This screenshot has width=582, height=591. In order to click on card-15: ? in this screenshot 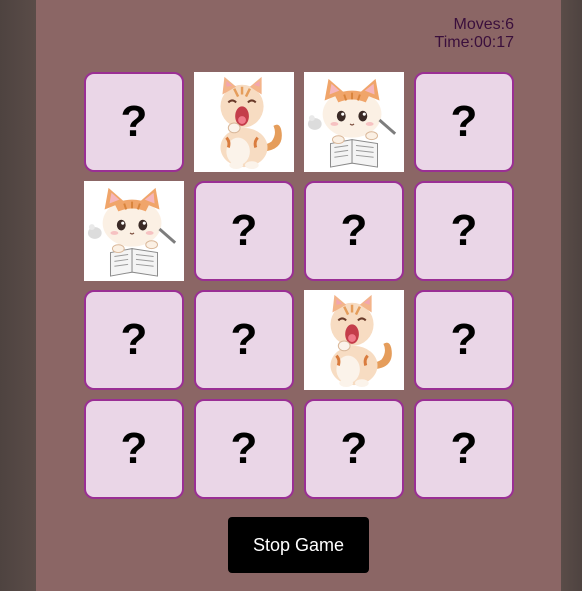, I will do `click(354, 449)`.